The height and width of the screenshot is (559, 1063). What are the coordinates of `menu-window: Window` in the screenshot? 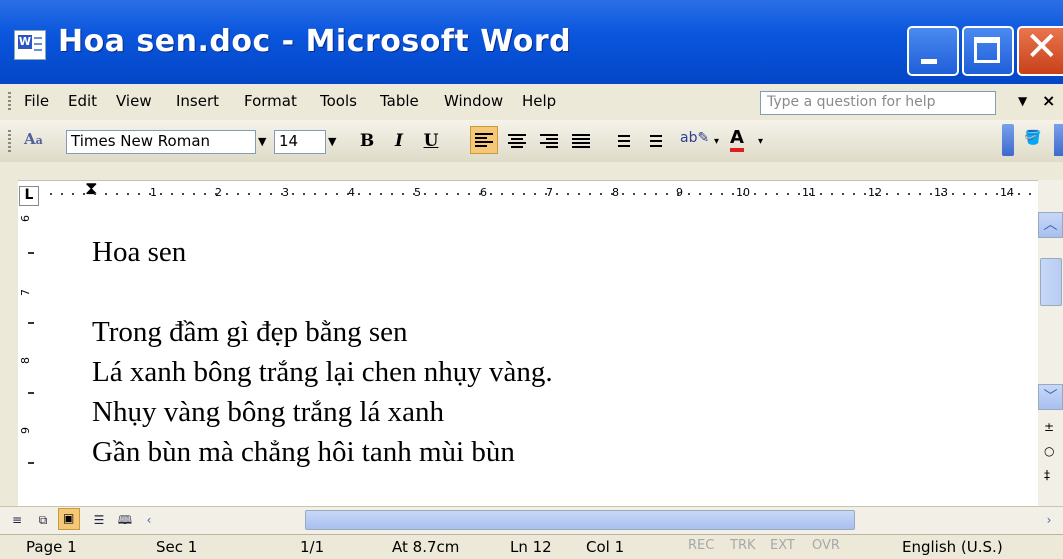 It's located at (473, 101).